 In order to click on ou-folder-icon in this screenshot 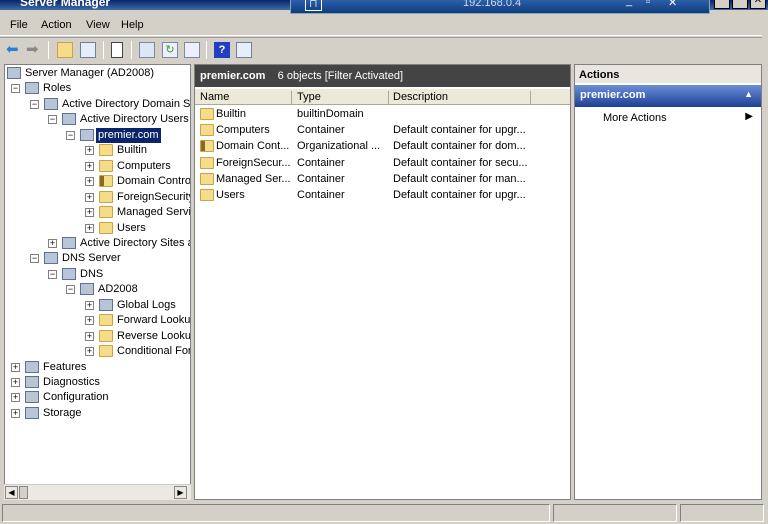, I will do `click(207, 146)`.